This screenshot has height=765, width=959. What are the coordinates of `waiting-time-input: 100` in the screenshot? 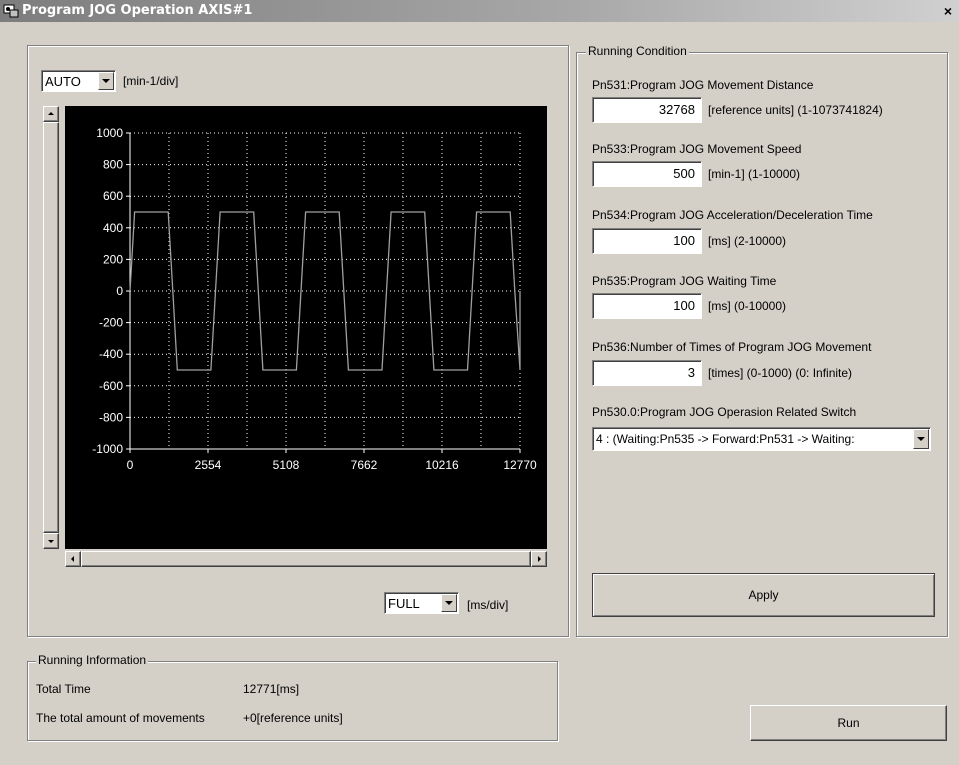 It's located at (647, 306).